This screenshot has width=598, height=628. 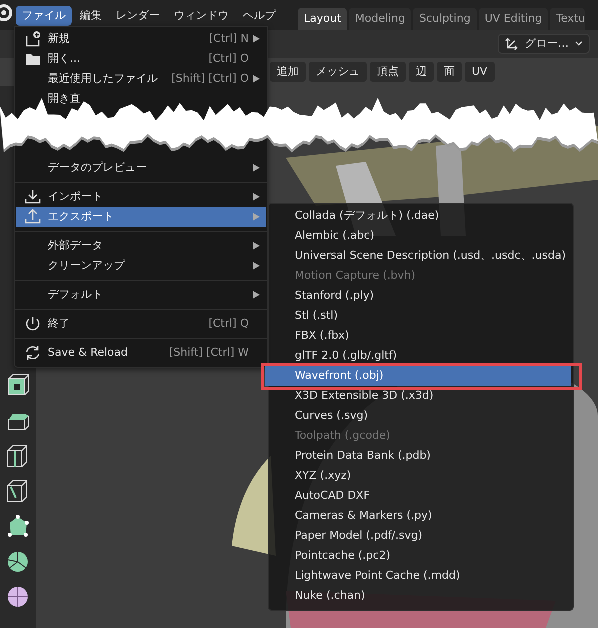 I want to click on header-menu: 面, so click(x=449, y=72).